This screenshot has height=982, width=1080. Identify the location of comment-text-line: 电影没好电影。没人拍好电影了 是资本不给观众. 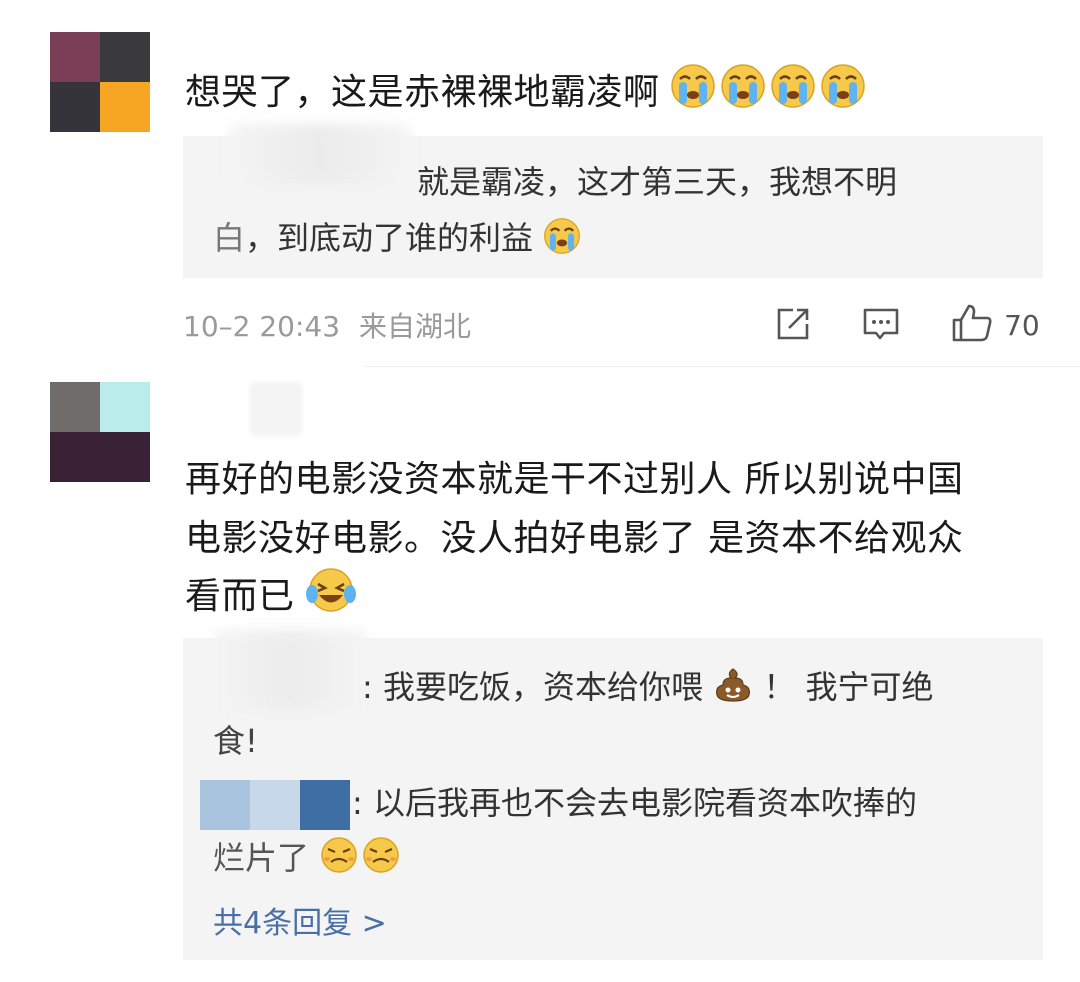
(574, 538).